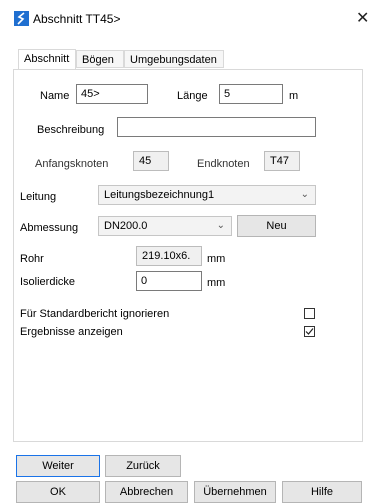 This screenshot has width=377, height=504. I want to click on tab-abschnitt: Abschnitt, so click(47, 59).